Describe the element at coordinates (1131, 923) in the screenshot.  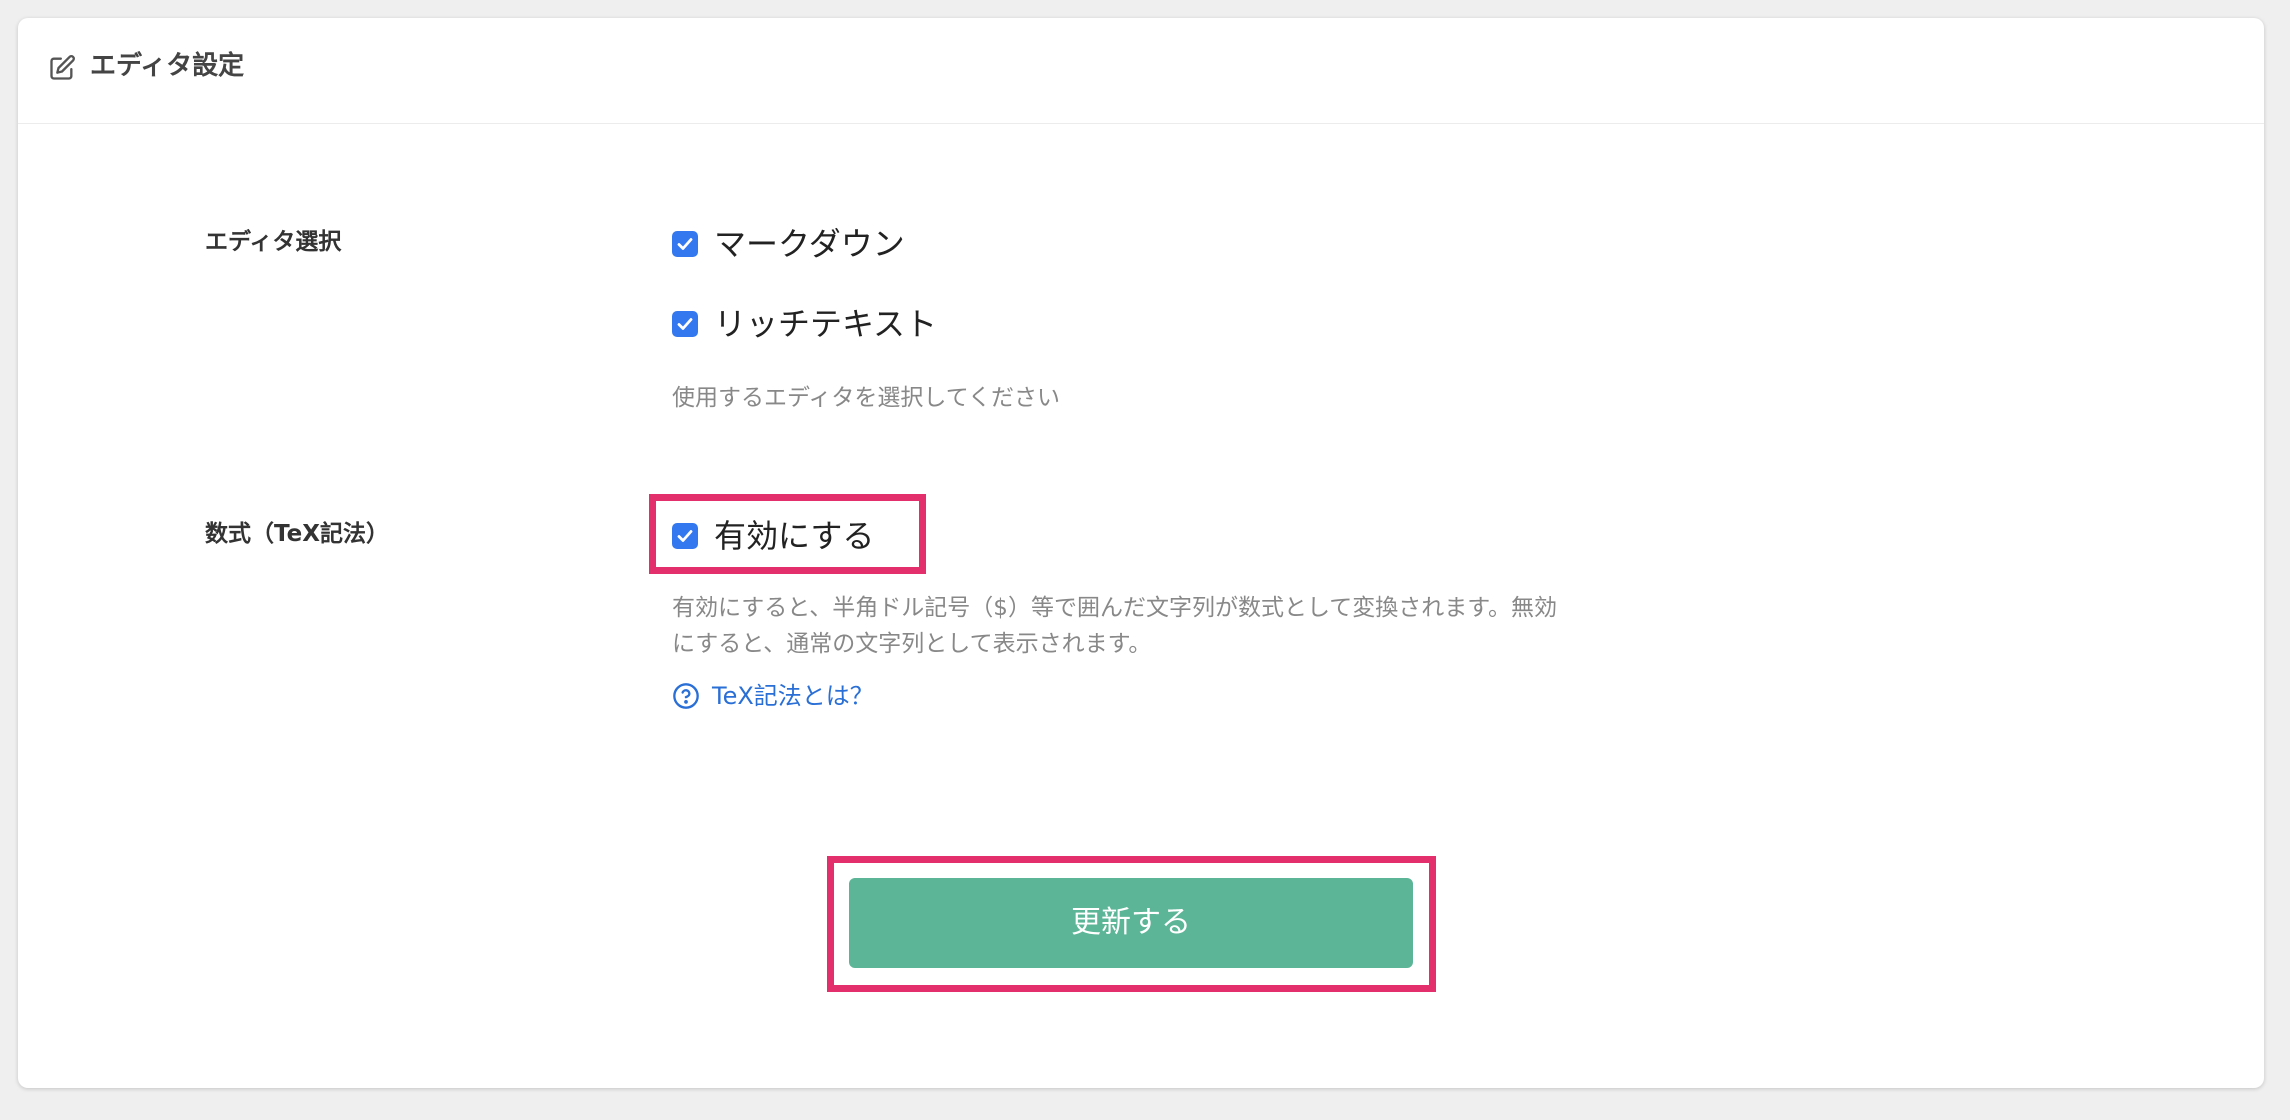
I see `update-button: 更新する` at that location.